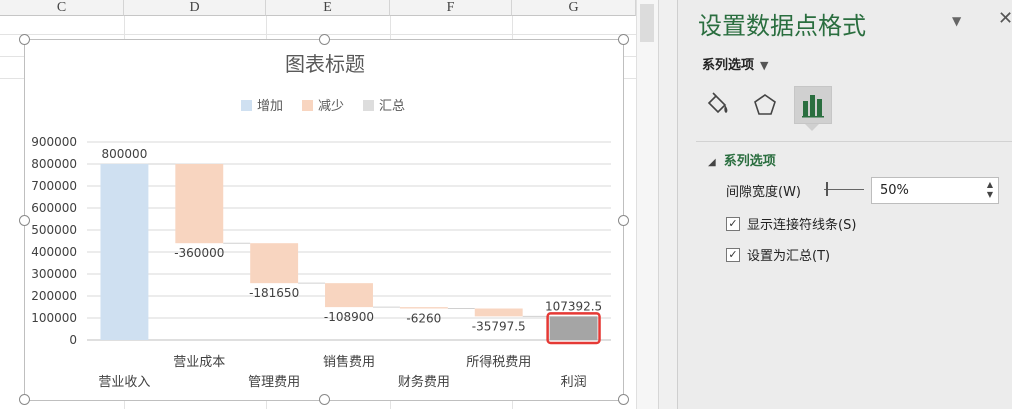  Describe the element at coordinates (647, 204) in the screenshot. I see `vertical-scrollbar` at that location.